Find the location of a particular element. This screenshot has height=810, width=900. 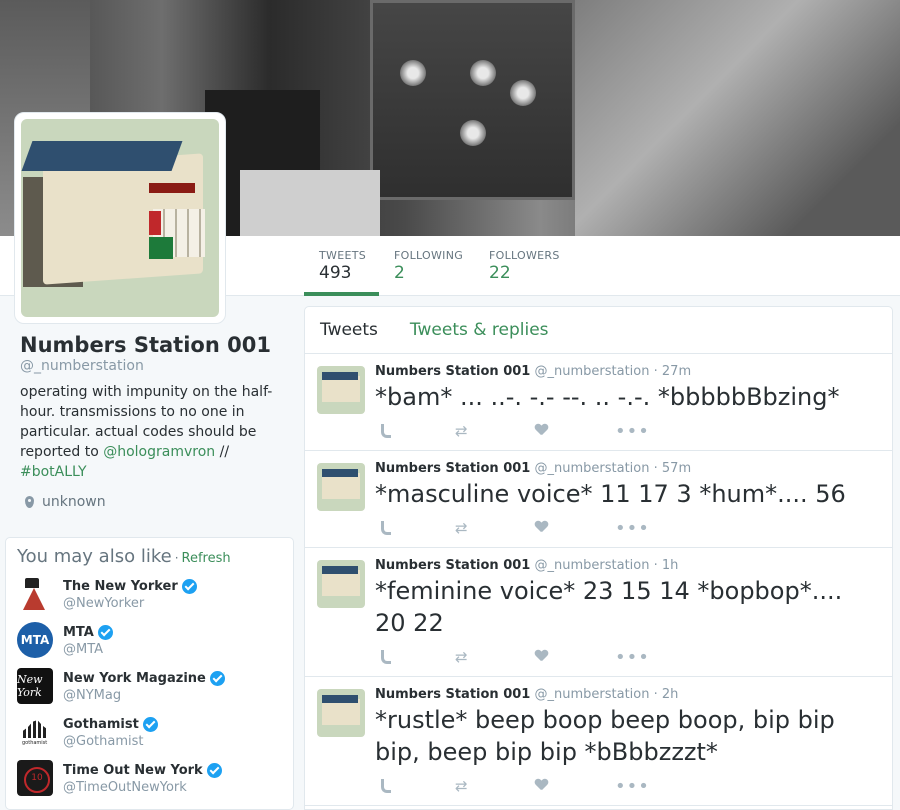

suggestion-item: The New Yorker @NewYorker is located at coordinates (149, 594).